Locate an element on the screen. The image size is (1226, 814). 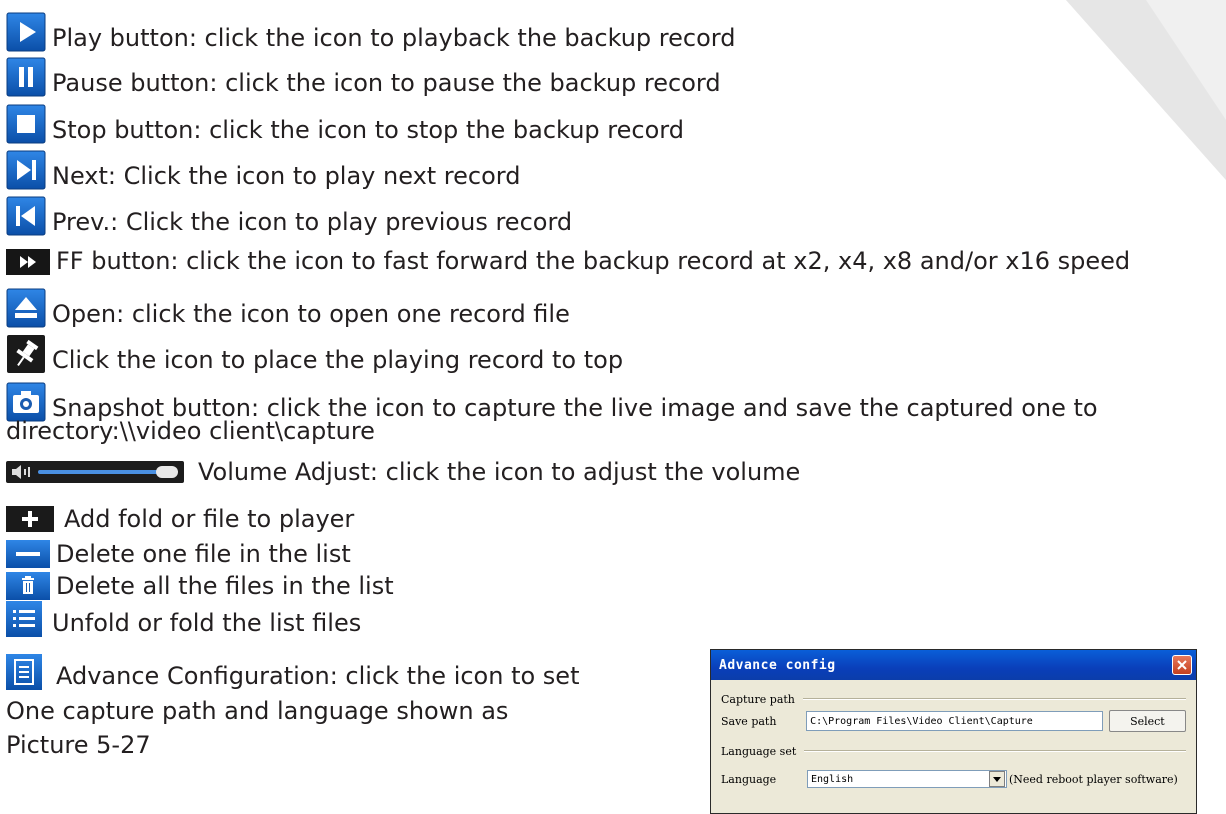
list-item: Next: Click the icon to play next record is located at coordinates (263, 170).